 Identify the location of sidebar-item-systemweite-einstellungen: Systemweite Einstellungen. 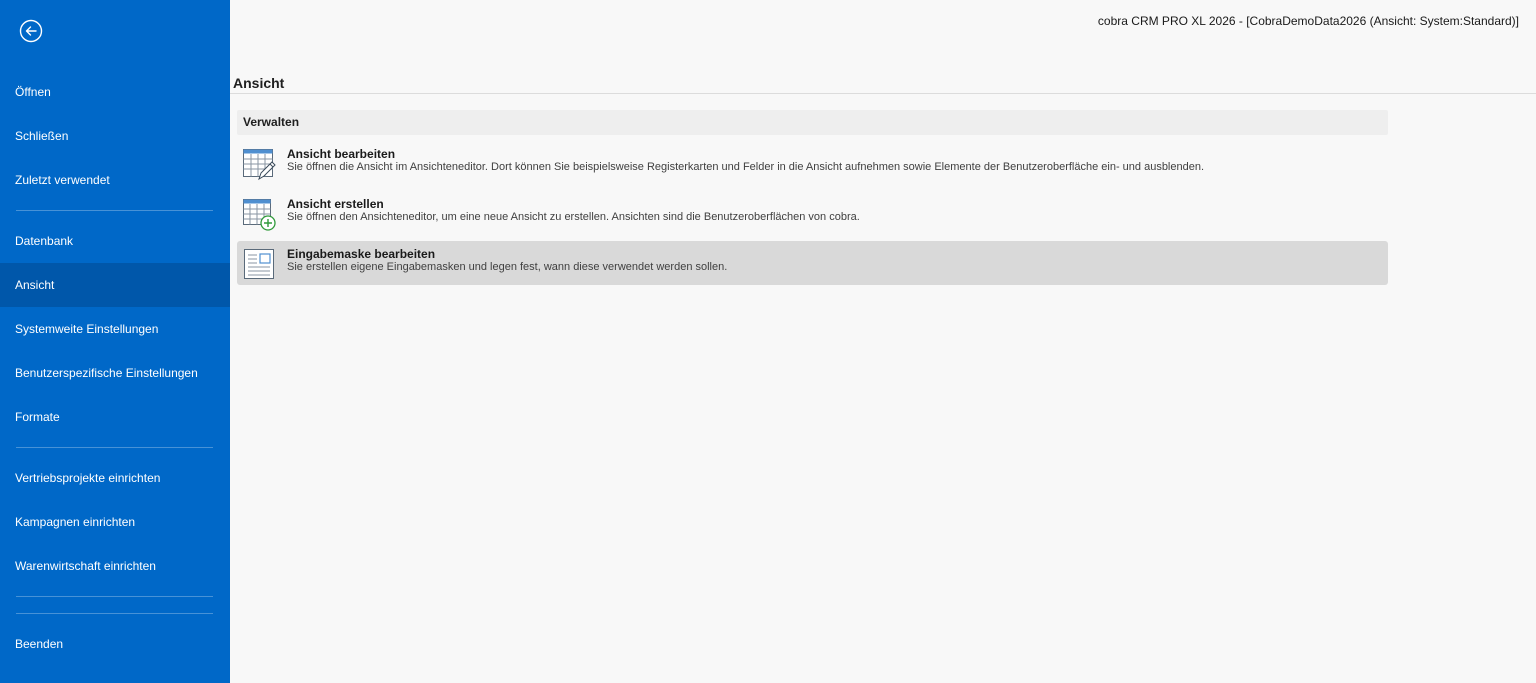
(115, 329).